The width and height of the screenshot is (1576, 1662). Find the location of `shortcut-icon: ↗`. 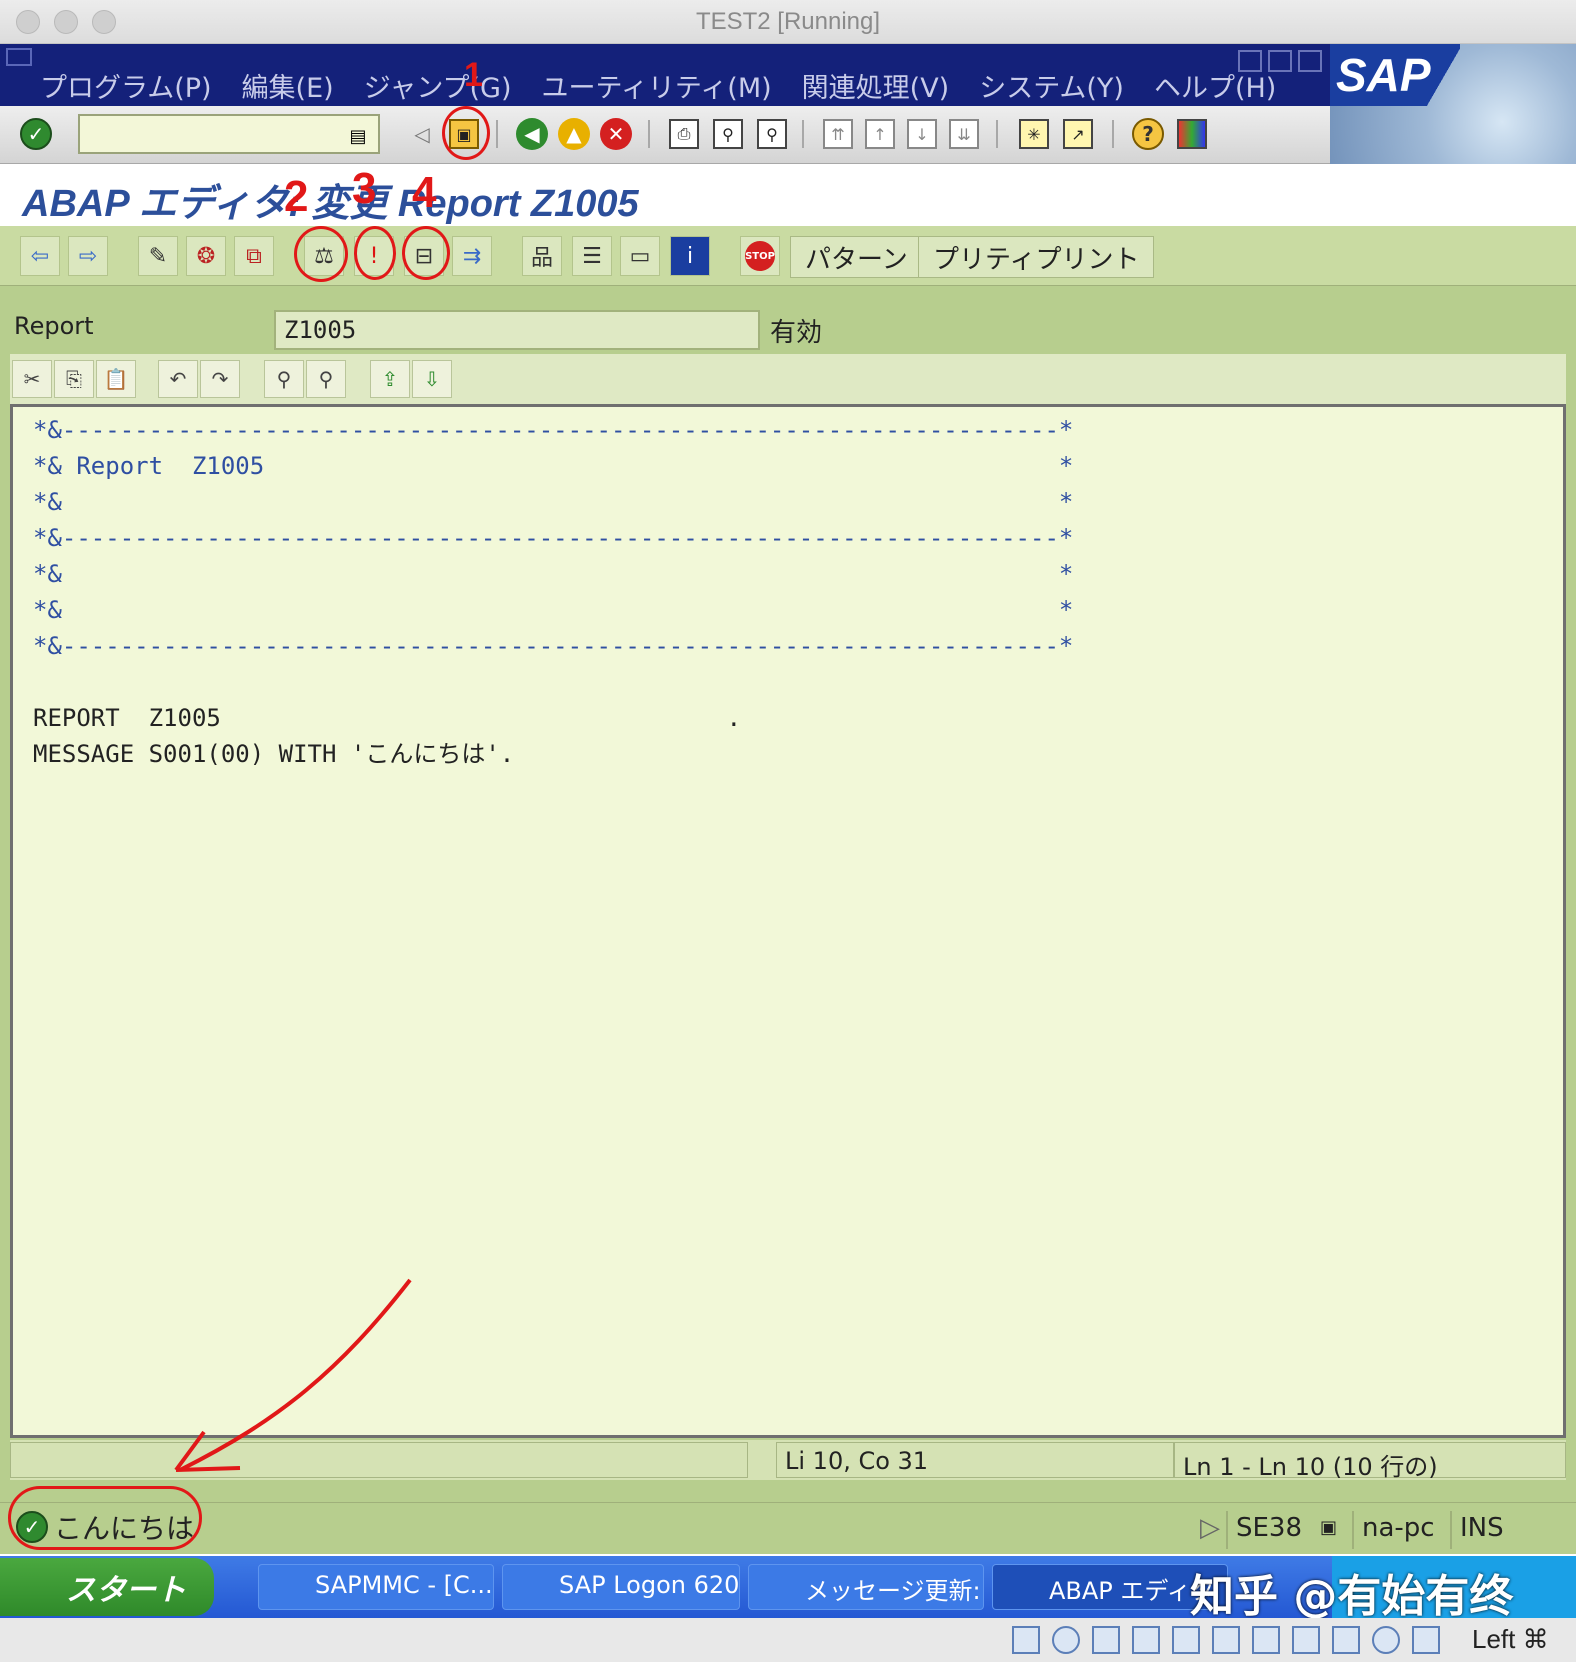

shortcut-icon: ↗ is located at coordinates (1078, 134).